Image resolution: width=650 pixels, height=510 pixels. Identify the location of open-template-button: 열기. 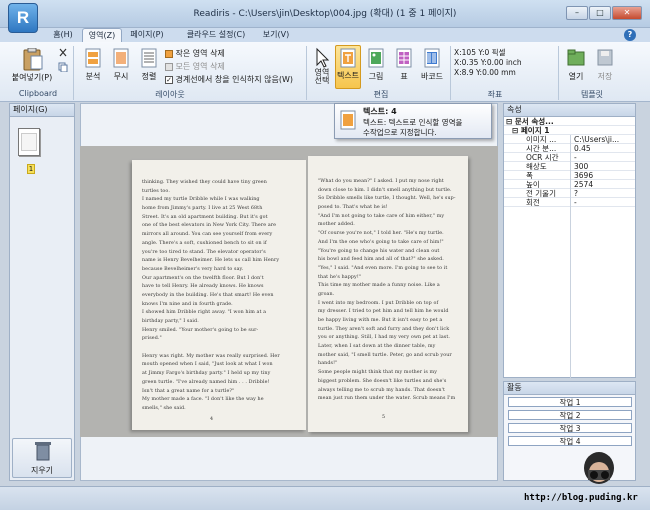
(576, 66).